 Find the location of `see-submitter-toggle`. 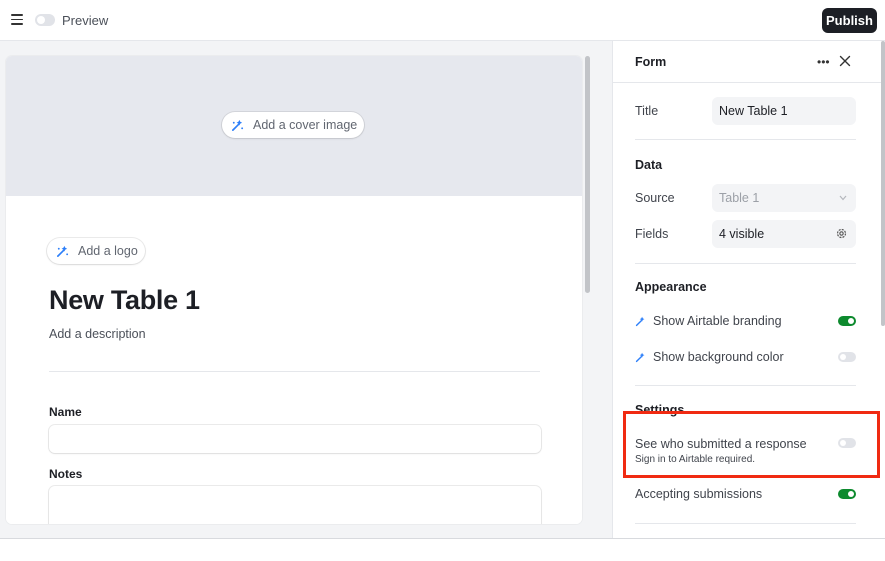

see-submitter-toggle is located at coordinates (847, 443).